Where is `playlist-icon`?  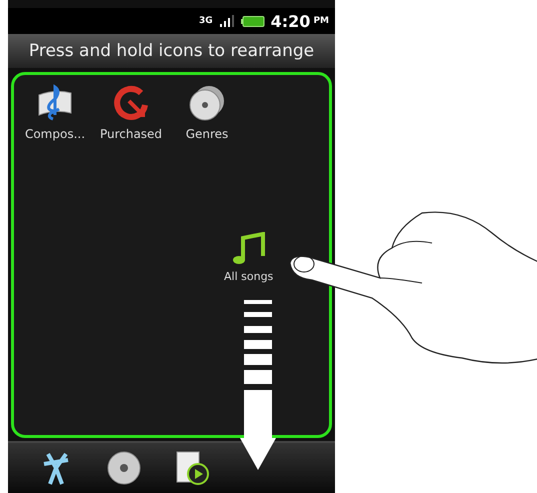
playlist-icon is located at coordinates (192, 468).